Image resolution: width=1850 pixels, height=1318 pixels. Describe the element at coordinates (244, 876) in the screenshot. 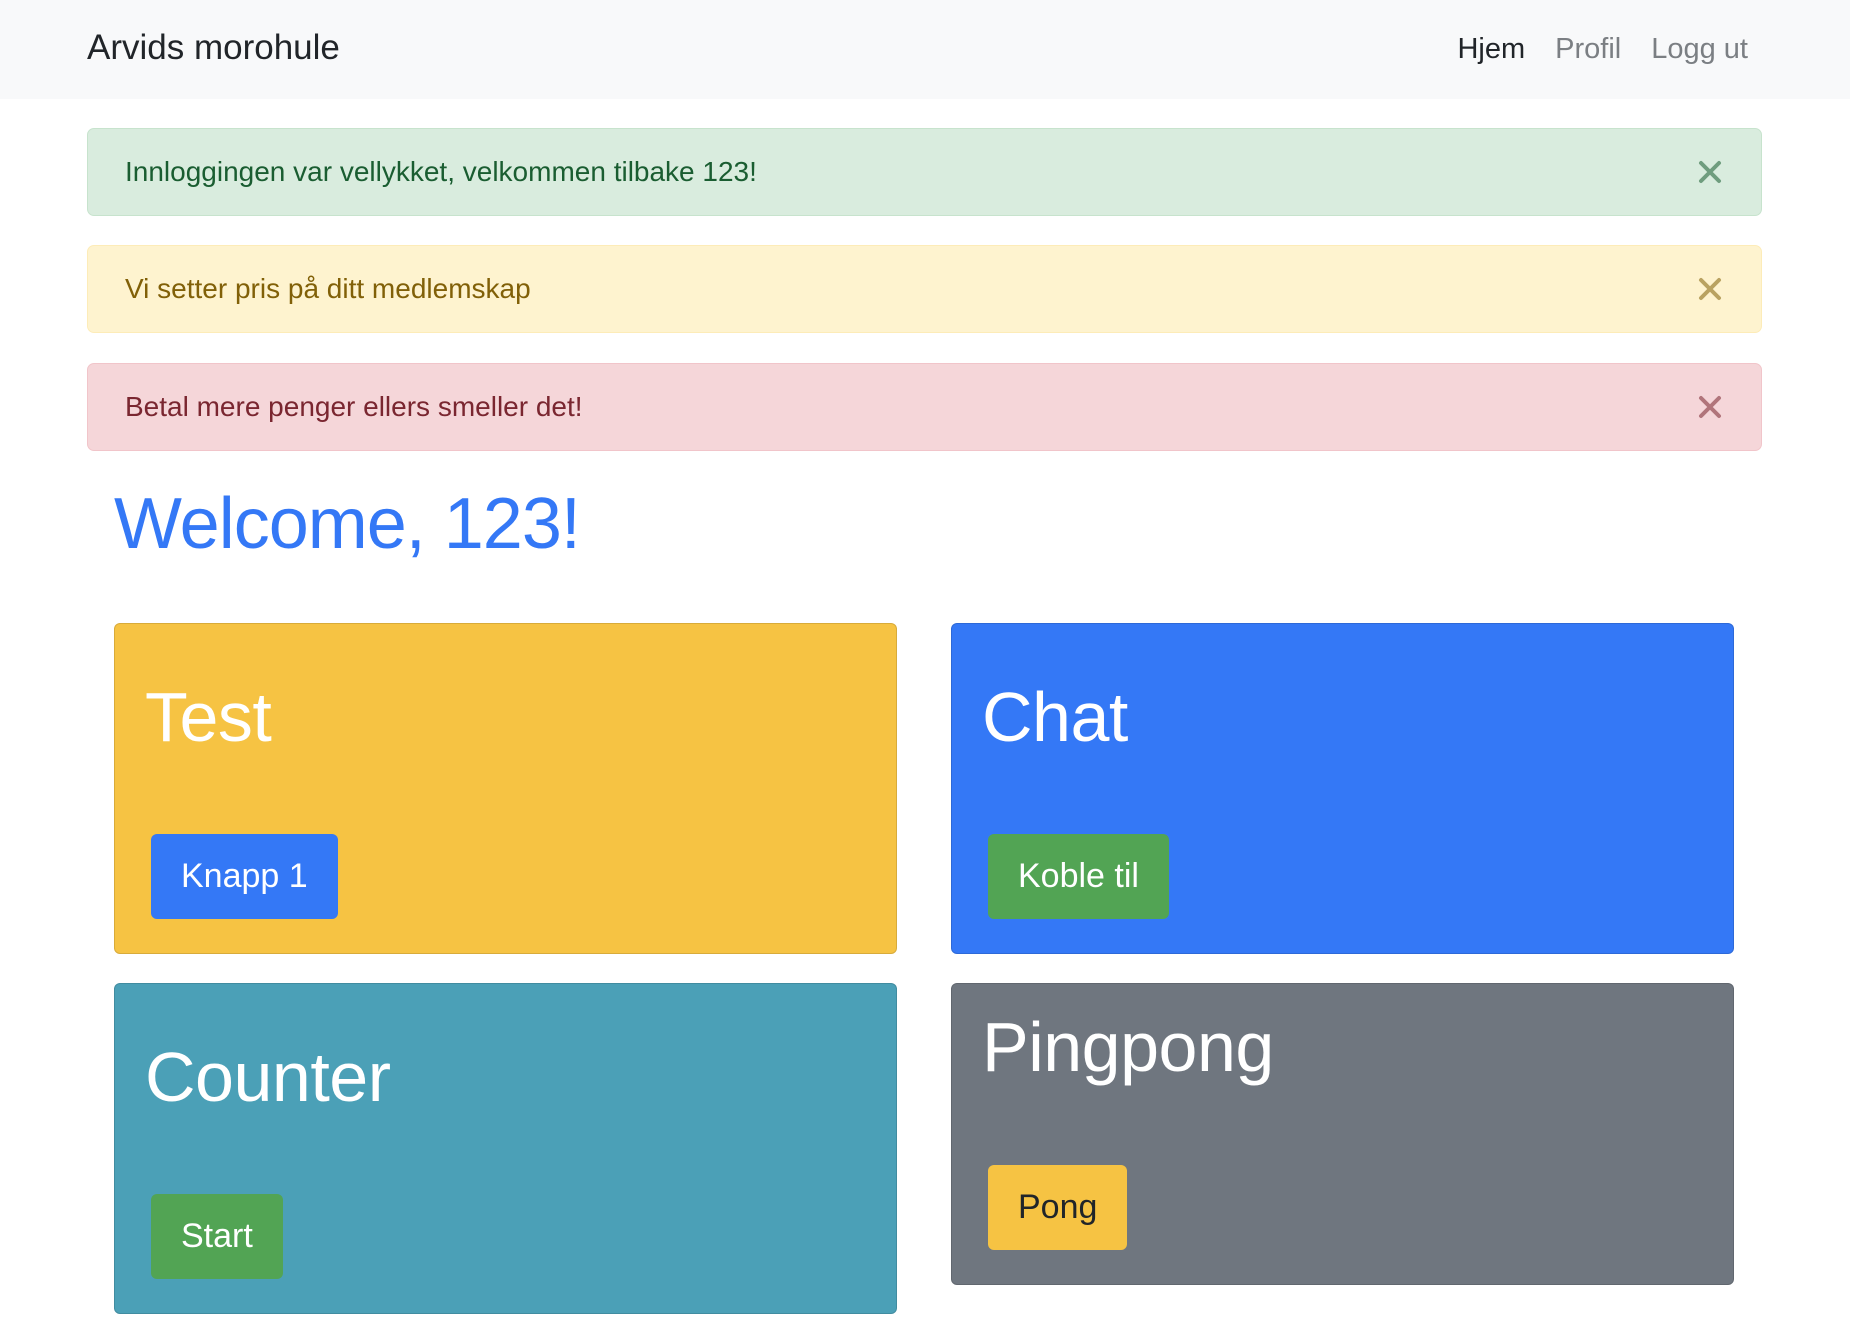

I see `knapp-1-button: Knapp 1` at that location.